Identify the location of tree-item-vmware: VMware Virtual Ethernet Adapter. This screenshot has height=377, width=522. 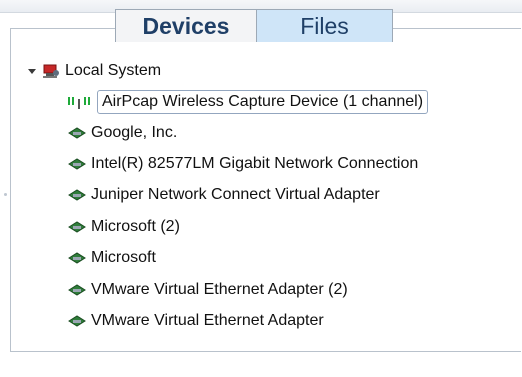
(195, 321).